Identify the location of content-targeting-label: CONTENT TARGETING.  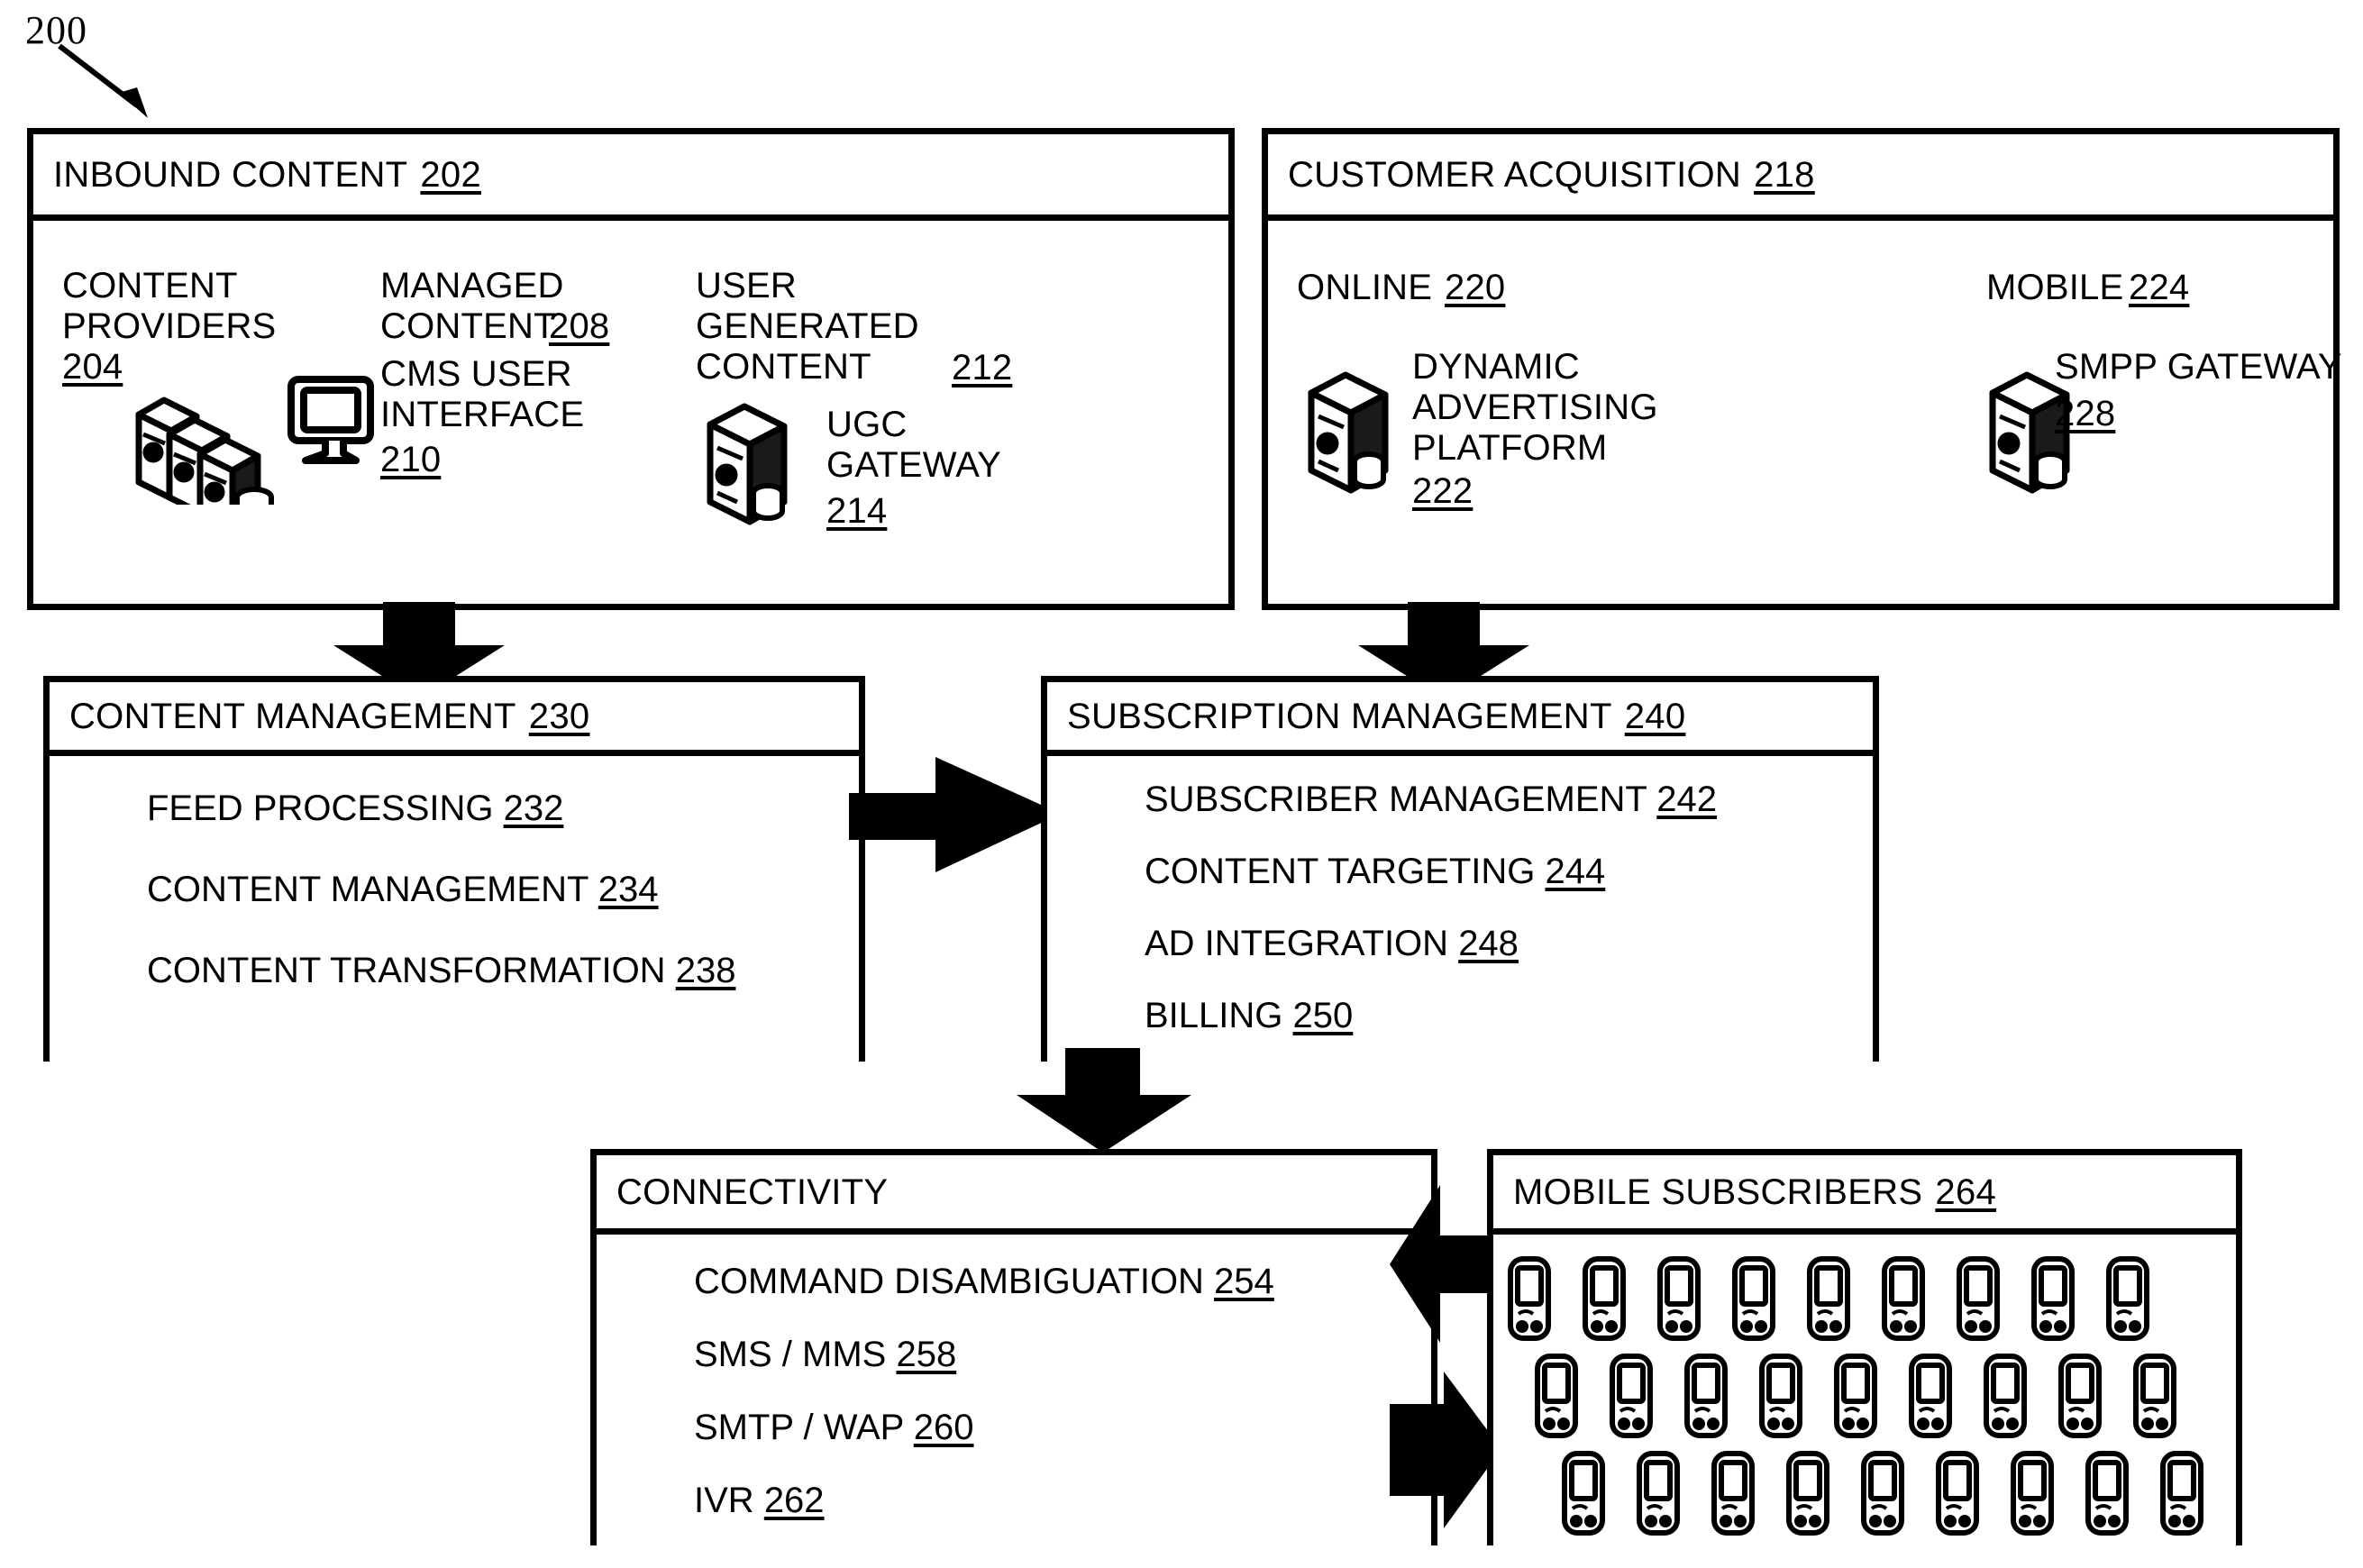
(1340, 871).